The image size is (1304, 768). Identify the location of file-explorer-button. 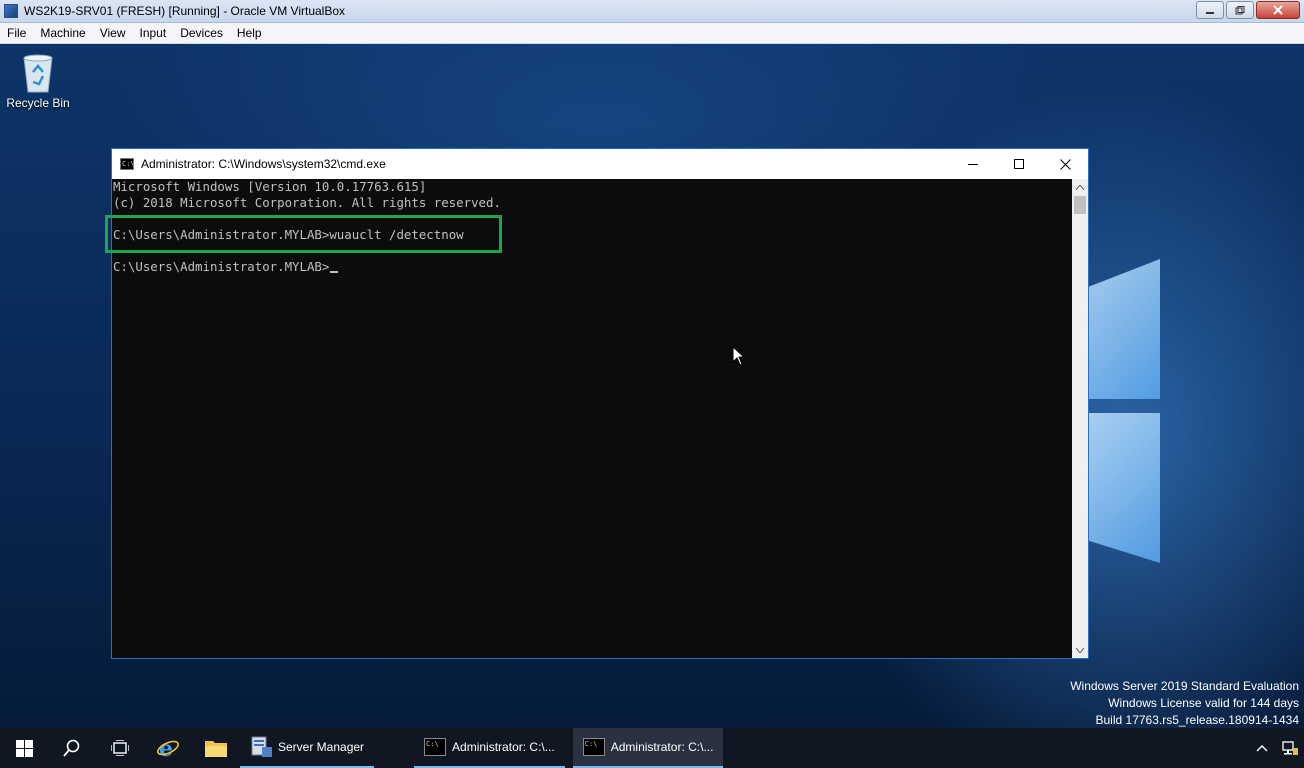
(216, 748).